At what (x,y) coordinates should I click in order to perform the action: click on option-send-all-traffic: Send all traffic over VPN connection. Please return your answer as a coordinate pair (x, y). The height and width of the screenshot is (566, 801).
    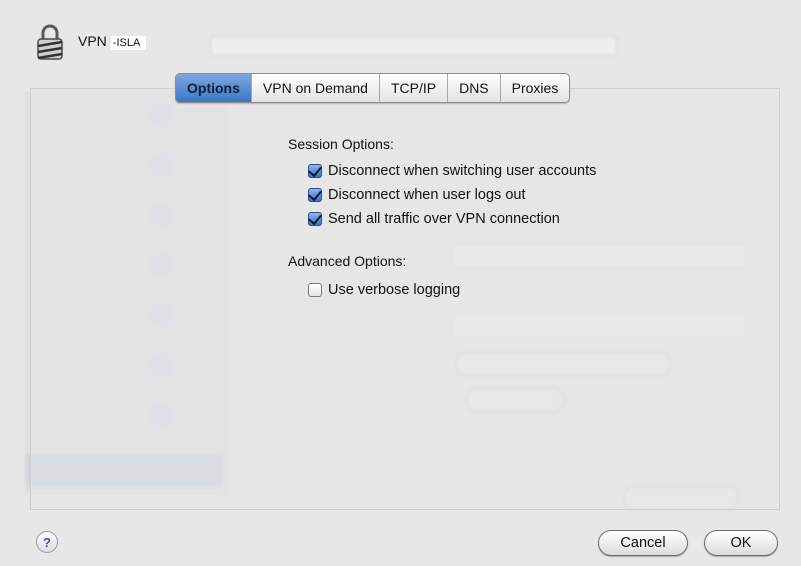
    Looking at the image, I should click on (434, 219).